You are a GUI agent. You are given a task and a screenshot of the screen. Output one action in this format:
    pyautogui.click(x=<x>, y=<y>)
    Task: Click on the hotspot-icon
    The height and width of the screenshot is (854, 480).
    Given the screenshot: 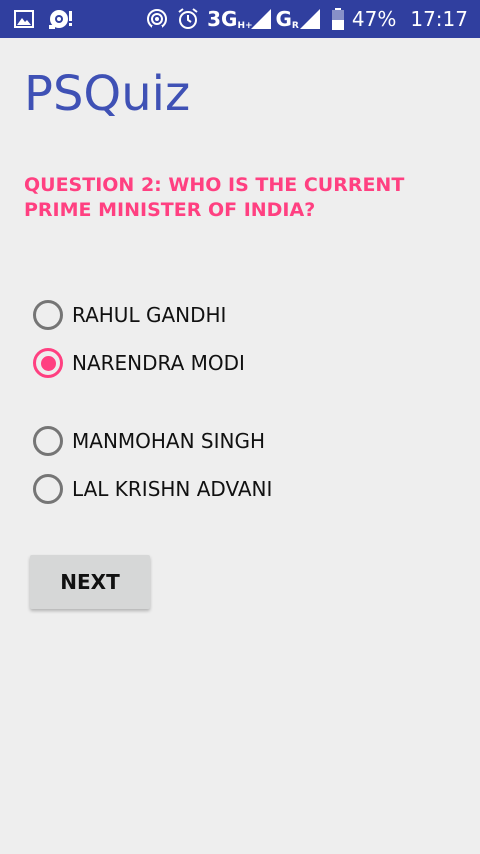 What is the action you would take?
    pyautogui.click(x=157, y=19)
    